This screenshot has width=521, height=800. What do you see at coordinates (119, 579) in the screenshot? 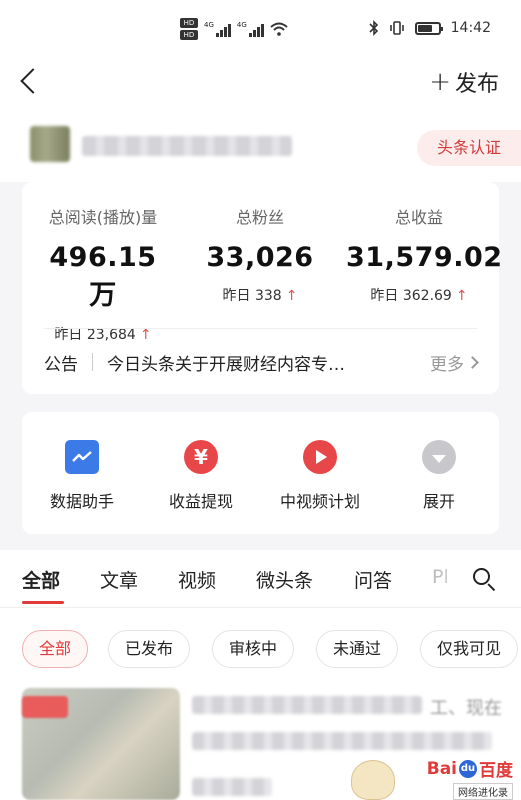
I see `tab-articles: 文章` at bounding box center [119, 579].